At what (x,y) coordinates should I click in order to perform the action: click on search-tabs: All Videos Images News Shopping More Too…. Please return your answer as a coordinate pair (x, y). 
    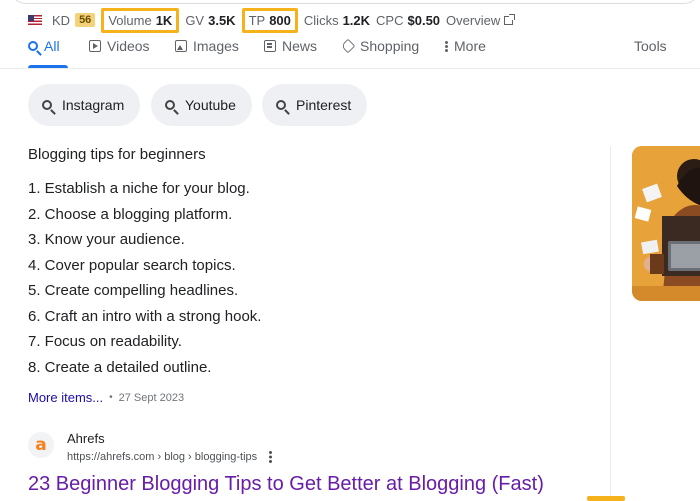
    Looking at the image, I should click on (364, 52).